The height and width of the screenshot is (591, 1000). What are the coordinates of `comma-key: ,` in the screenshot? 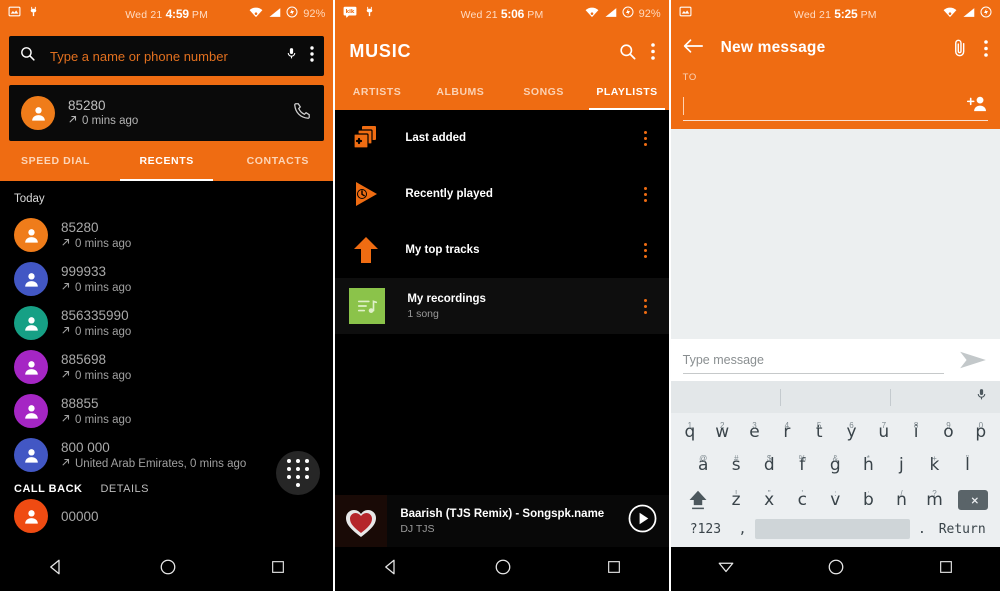 It's located at (742, 529).